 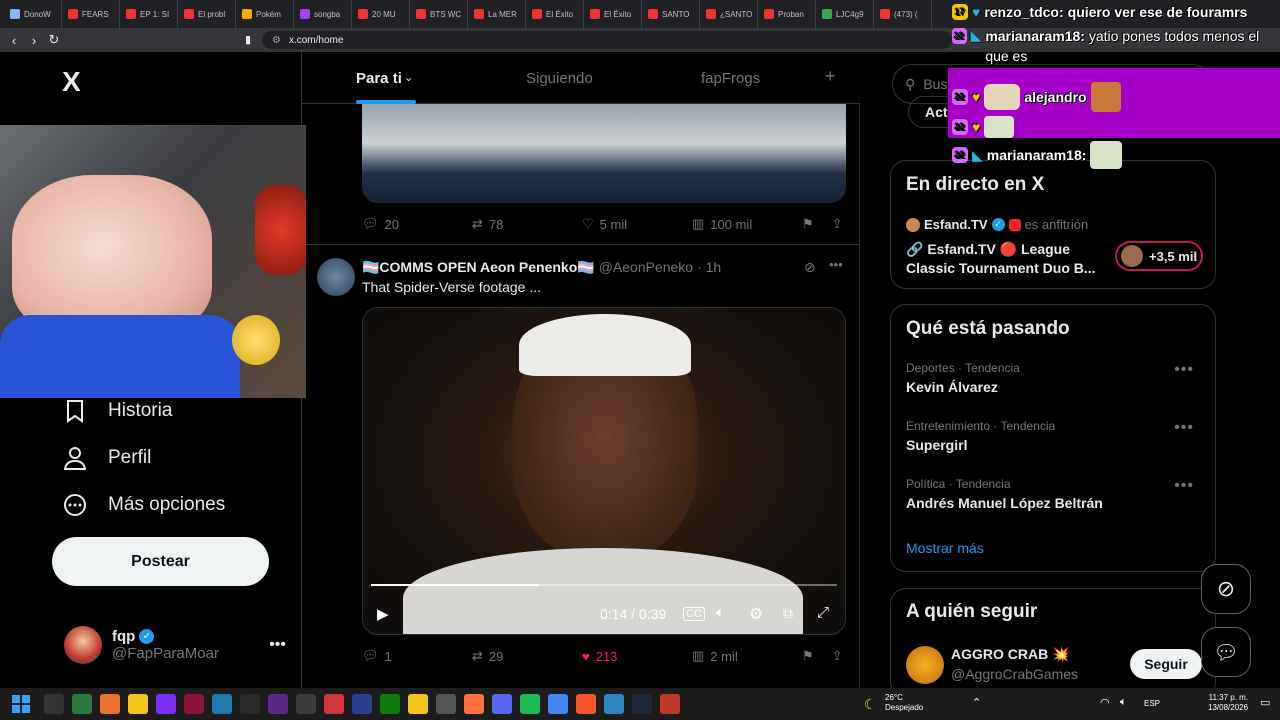 What do you see at coordinates (976, 702) in the screenshot?
I see `tray-arrow-icon: ⌃` at bounding box center [976, 702].